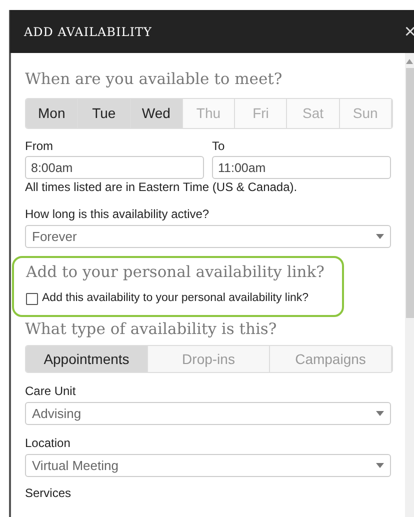 Image resolution: width=414 pixels, height=517 pixels. I want to click on field-label: Location, so click(48, 444).